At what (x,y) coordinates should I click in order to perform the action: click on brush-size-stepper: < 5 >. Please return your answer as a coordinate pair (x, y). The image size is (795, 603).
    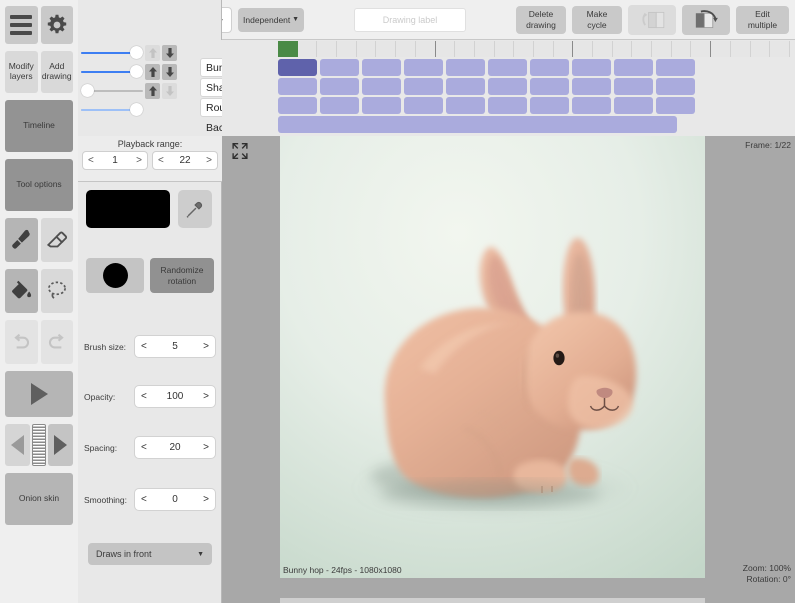
    Looking at the image, I should click on (175, 346).